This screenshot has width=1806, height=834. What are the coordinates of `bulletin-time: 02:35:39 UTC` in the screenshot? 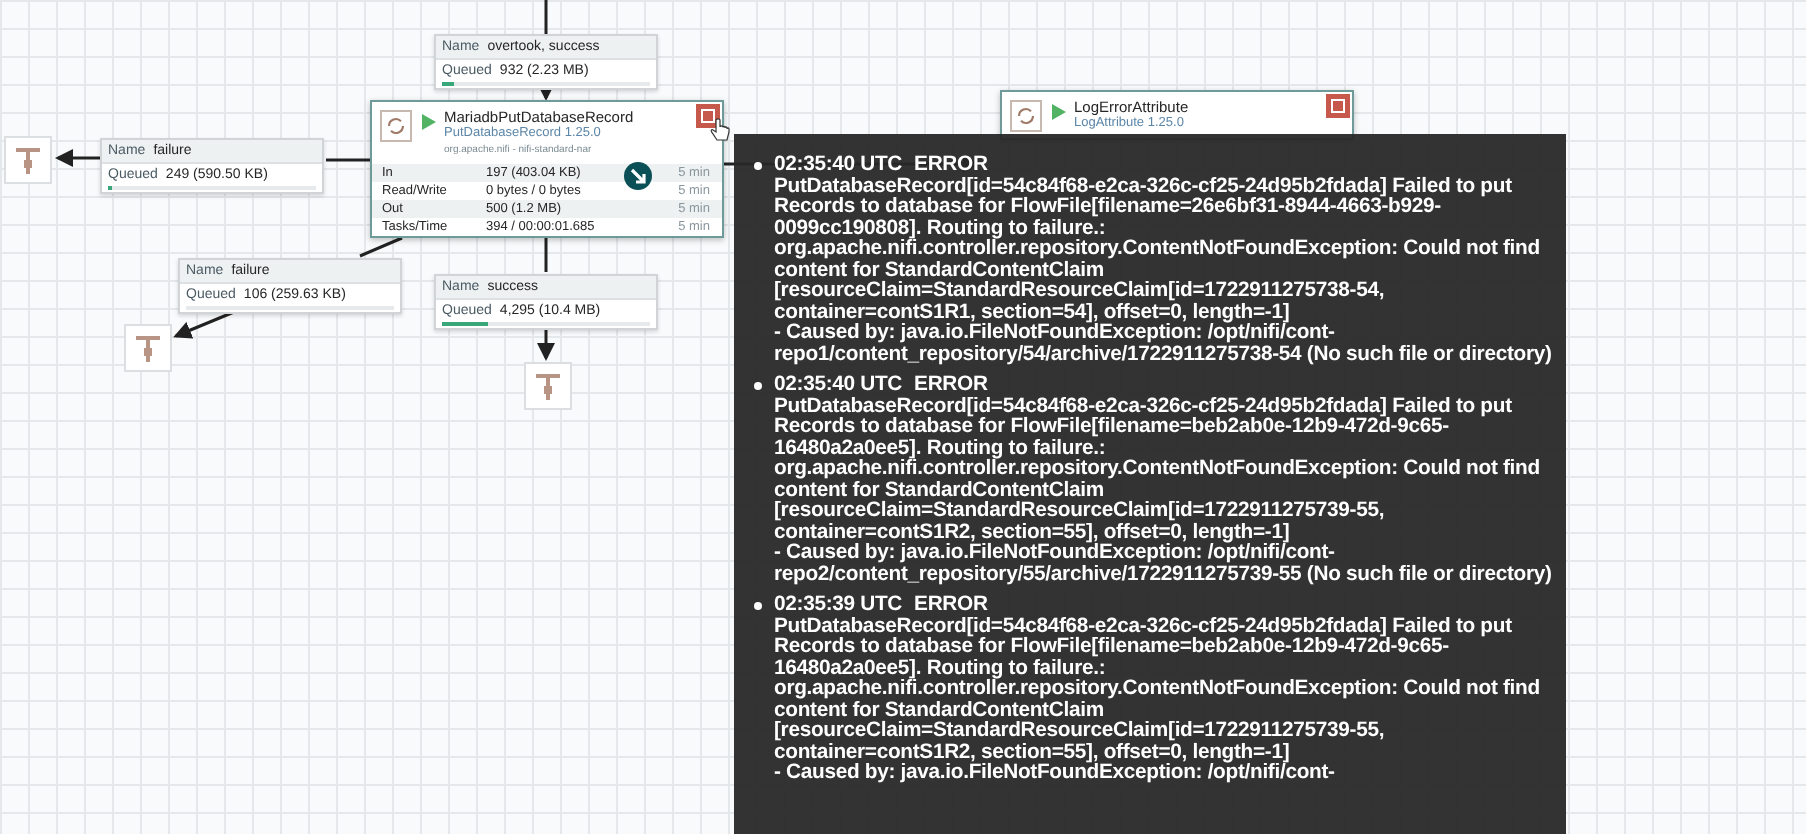 It's located at (838, 606).